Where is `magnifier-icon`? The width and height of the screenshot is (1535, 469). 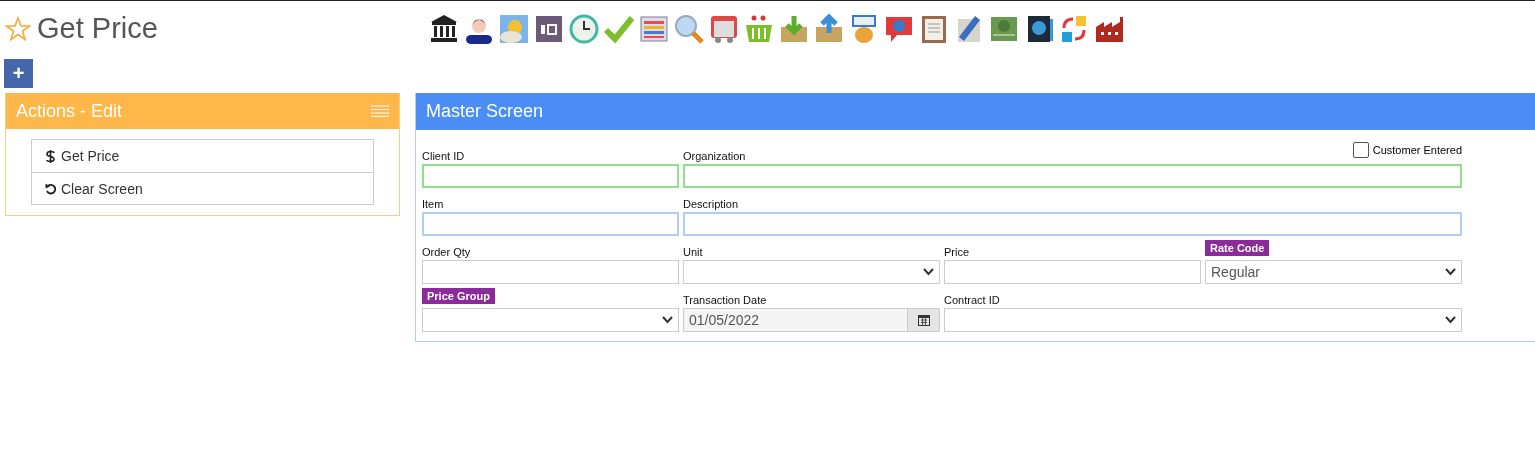
magnifier-icon is located at coordinates (689, 28).